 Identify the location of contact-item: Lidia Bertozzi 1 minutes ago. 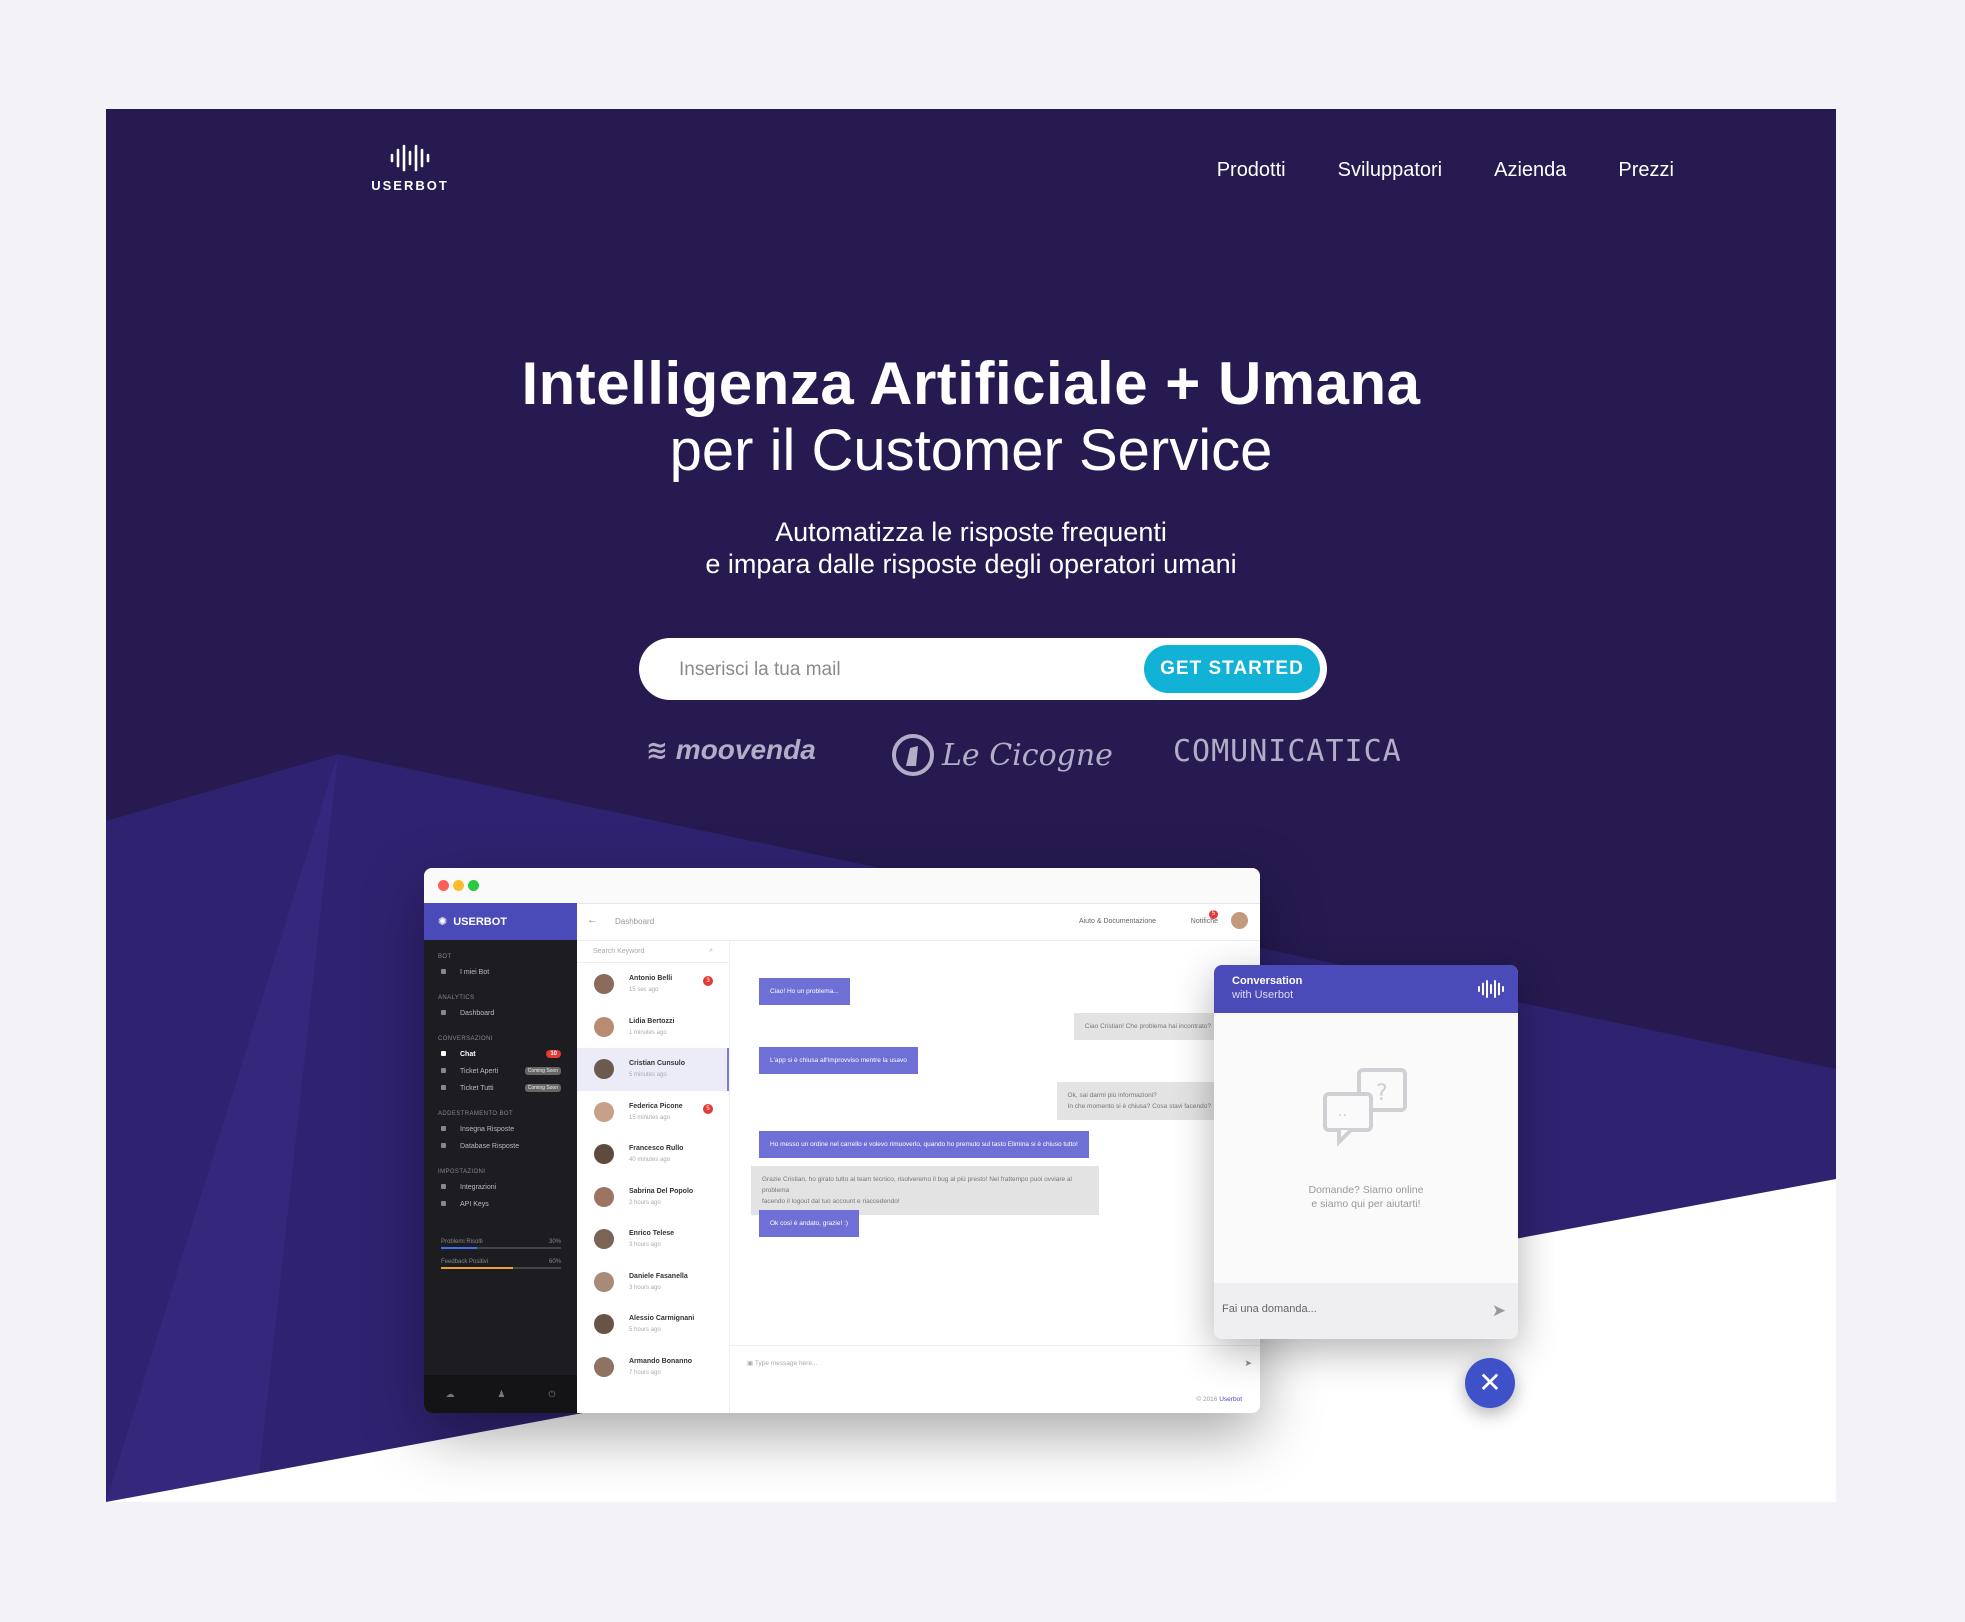
(653, 1027).